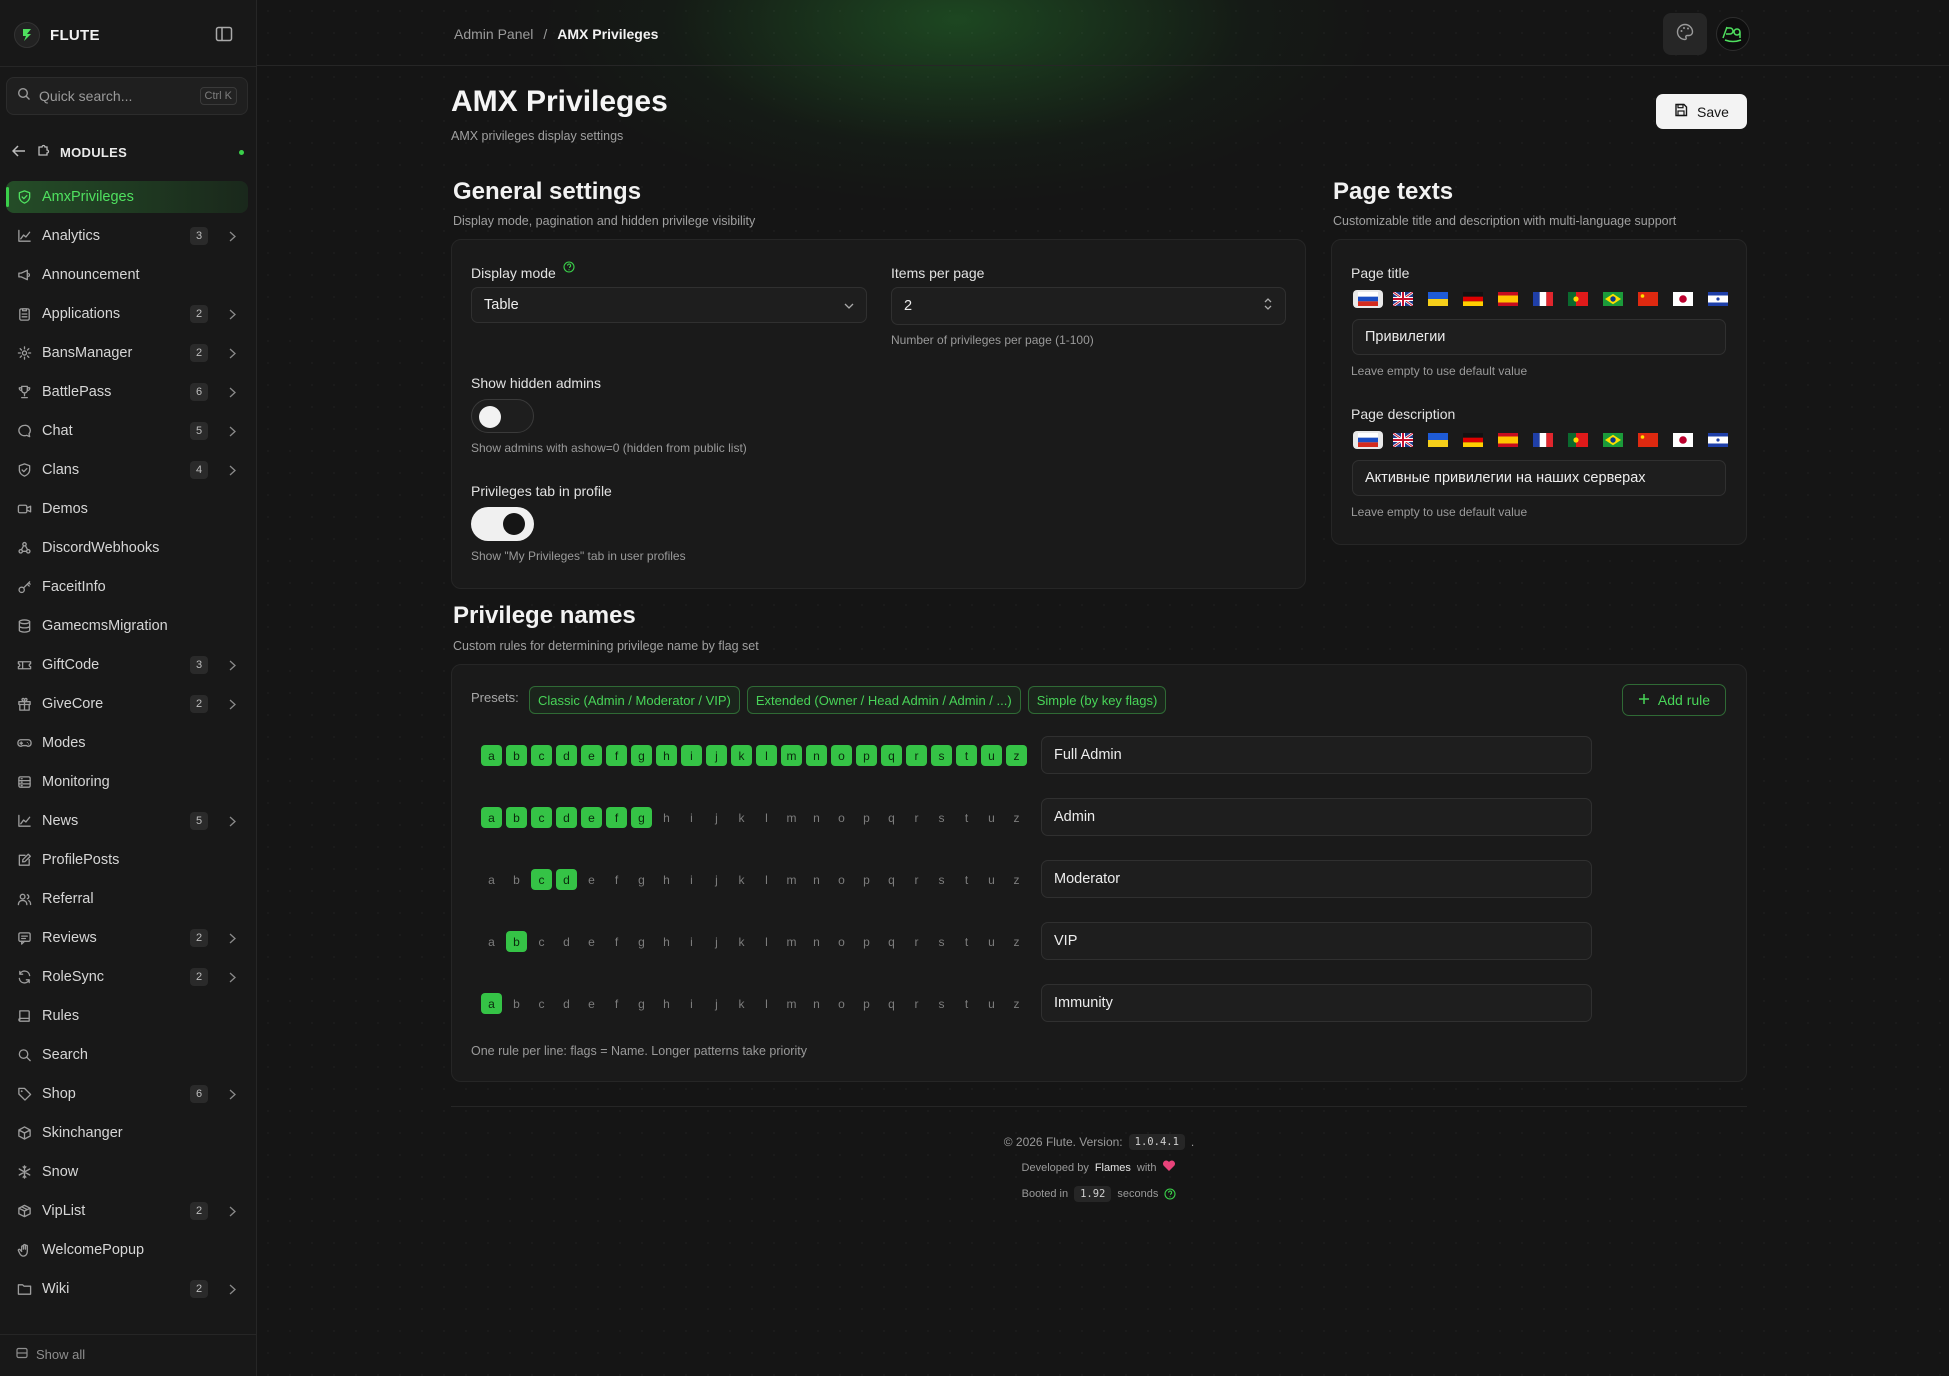 The height and width of the screenshot is (1376, 1949). I want to click on sidebar-item-rolesync: RoleSync 2, so click(127, 977).